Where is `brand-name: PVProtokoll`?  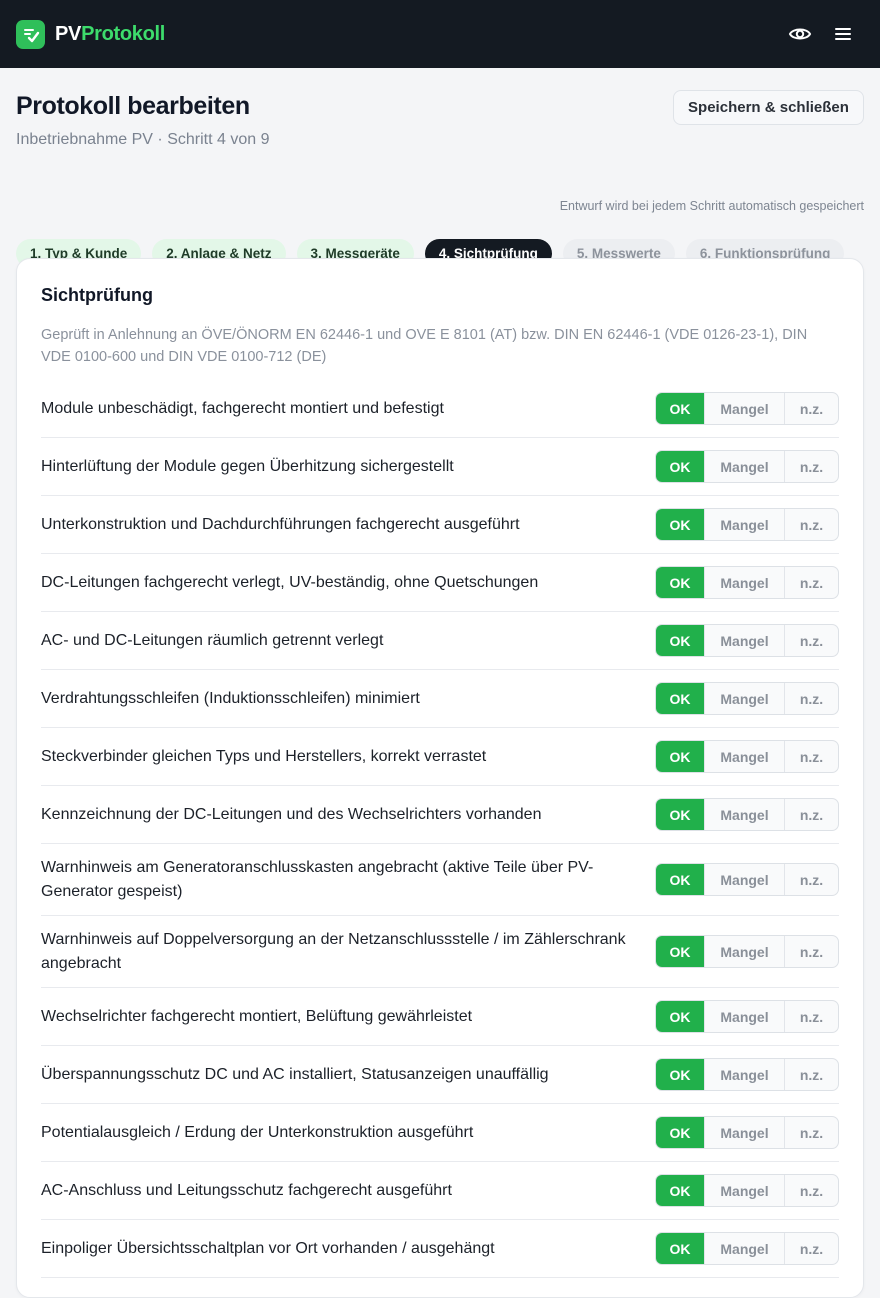 brand-name: PVProtokoll is located at coordinates (110, 34).